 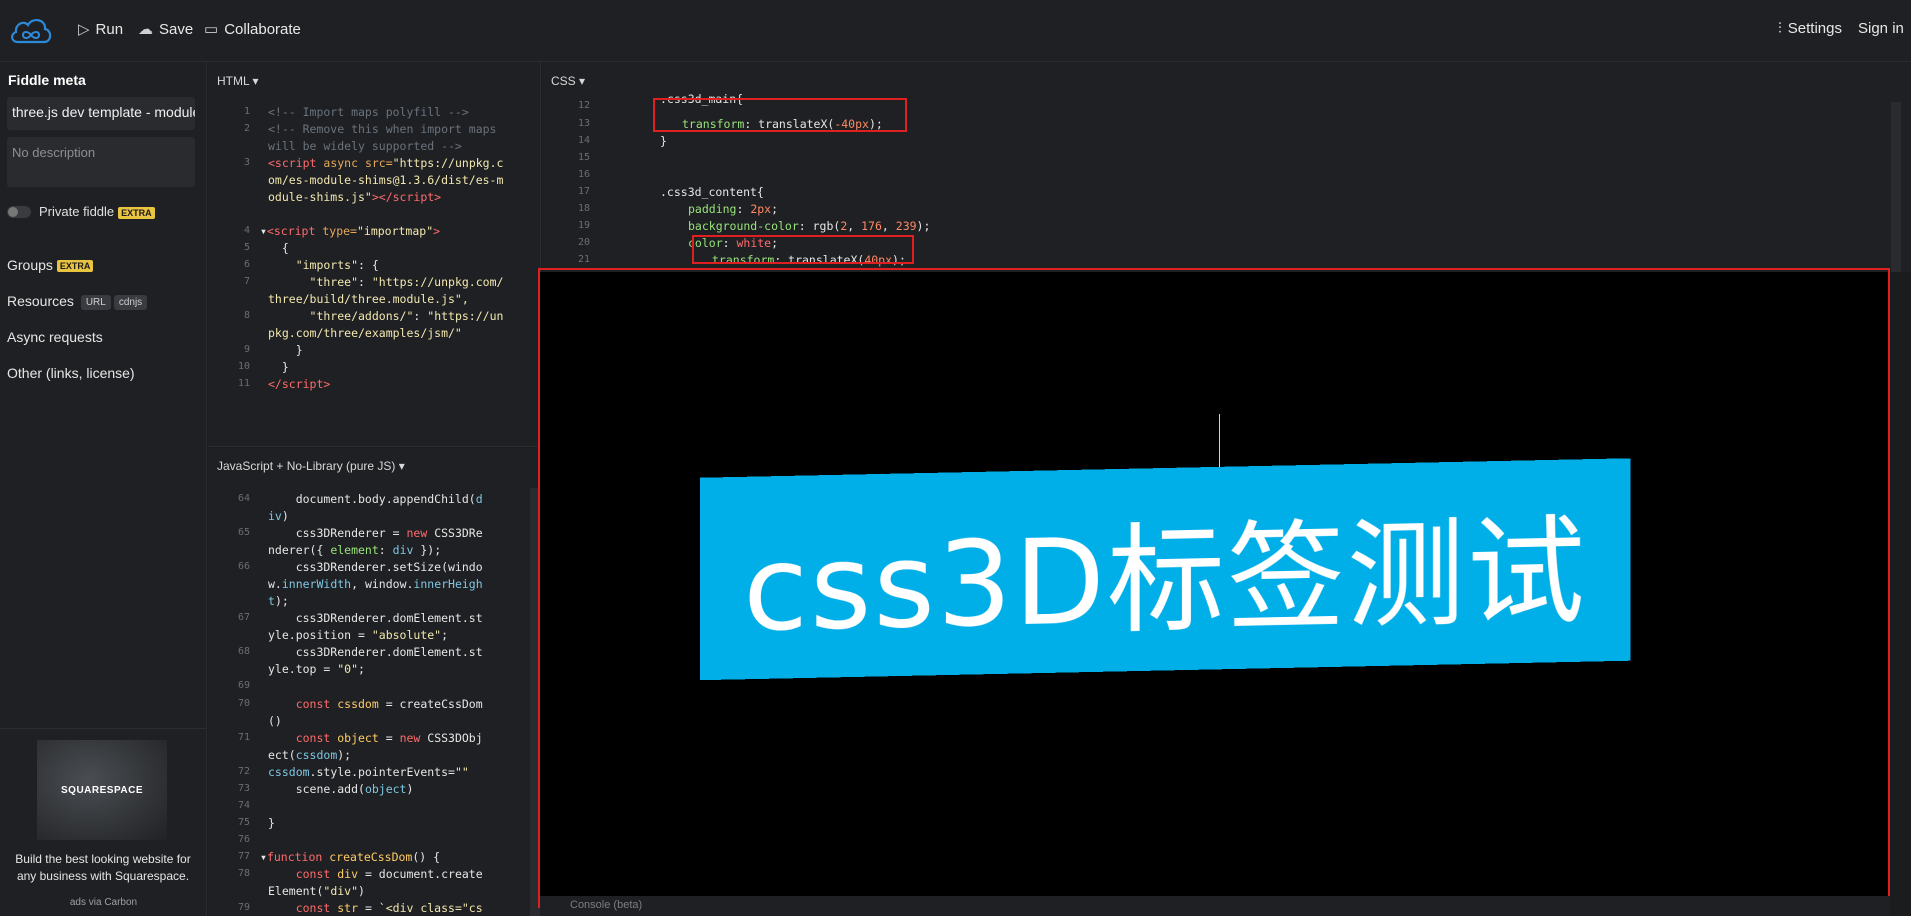 I want to click on jsfiddle-logo-icon, so click(x=31, y=30).